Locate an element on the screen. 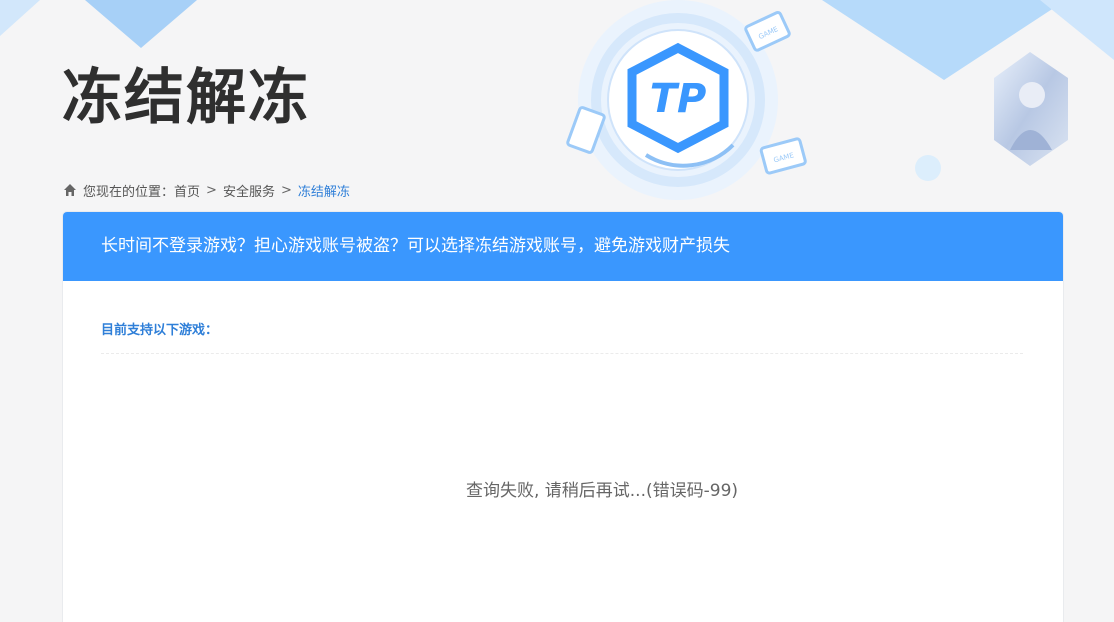 This screenshot has height=622, width=1114. decor-triangle-left-small is located at coordinates (20, 18).